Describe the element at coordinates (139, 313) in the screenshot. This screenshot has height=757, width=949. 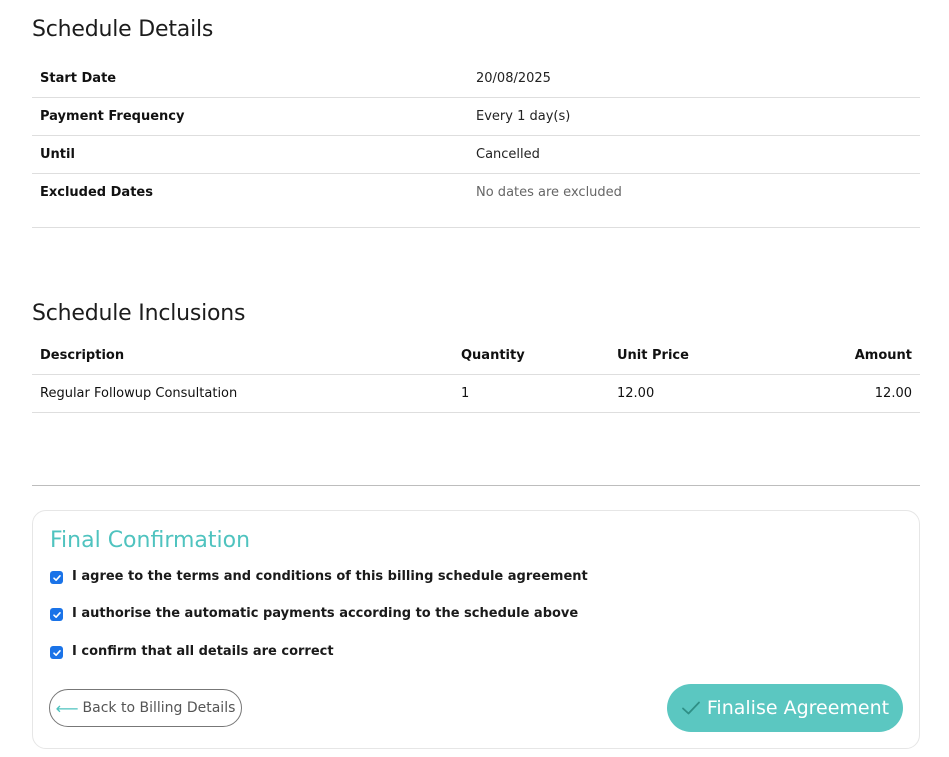
I see `schedule-inclusions-title: Schedule Inclusions` at that location.